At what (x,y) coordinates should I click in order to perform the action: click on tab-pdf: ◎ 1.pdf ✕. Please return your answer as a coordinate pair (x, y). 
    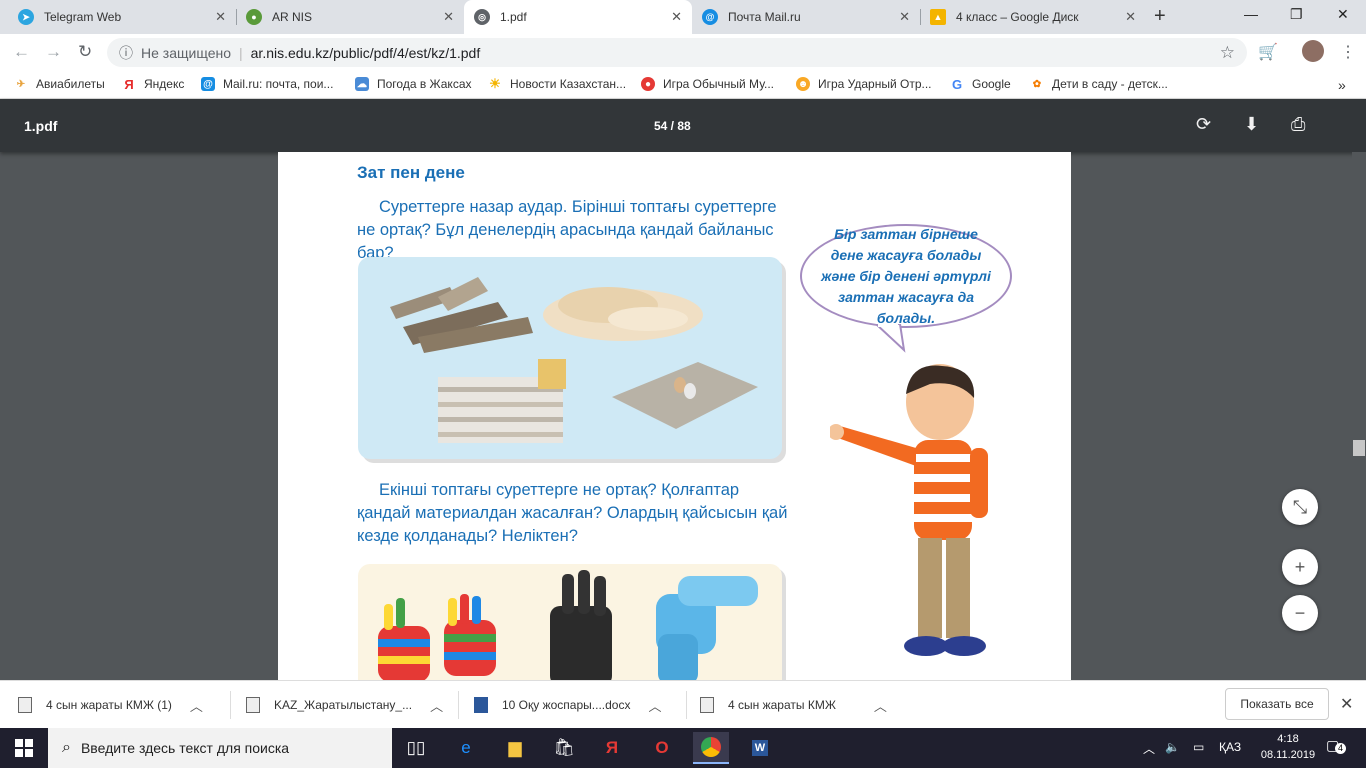
    Looking at the image, I should click on (578, 17).